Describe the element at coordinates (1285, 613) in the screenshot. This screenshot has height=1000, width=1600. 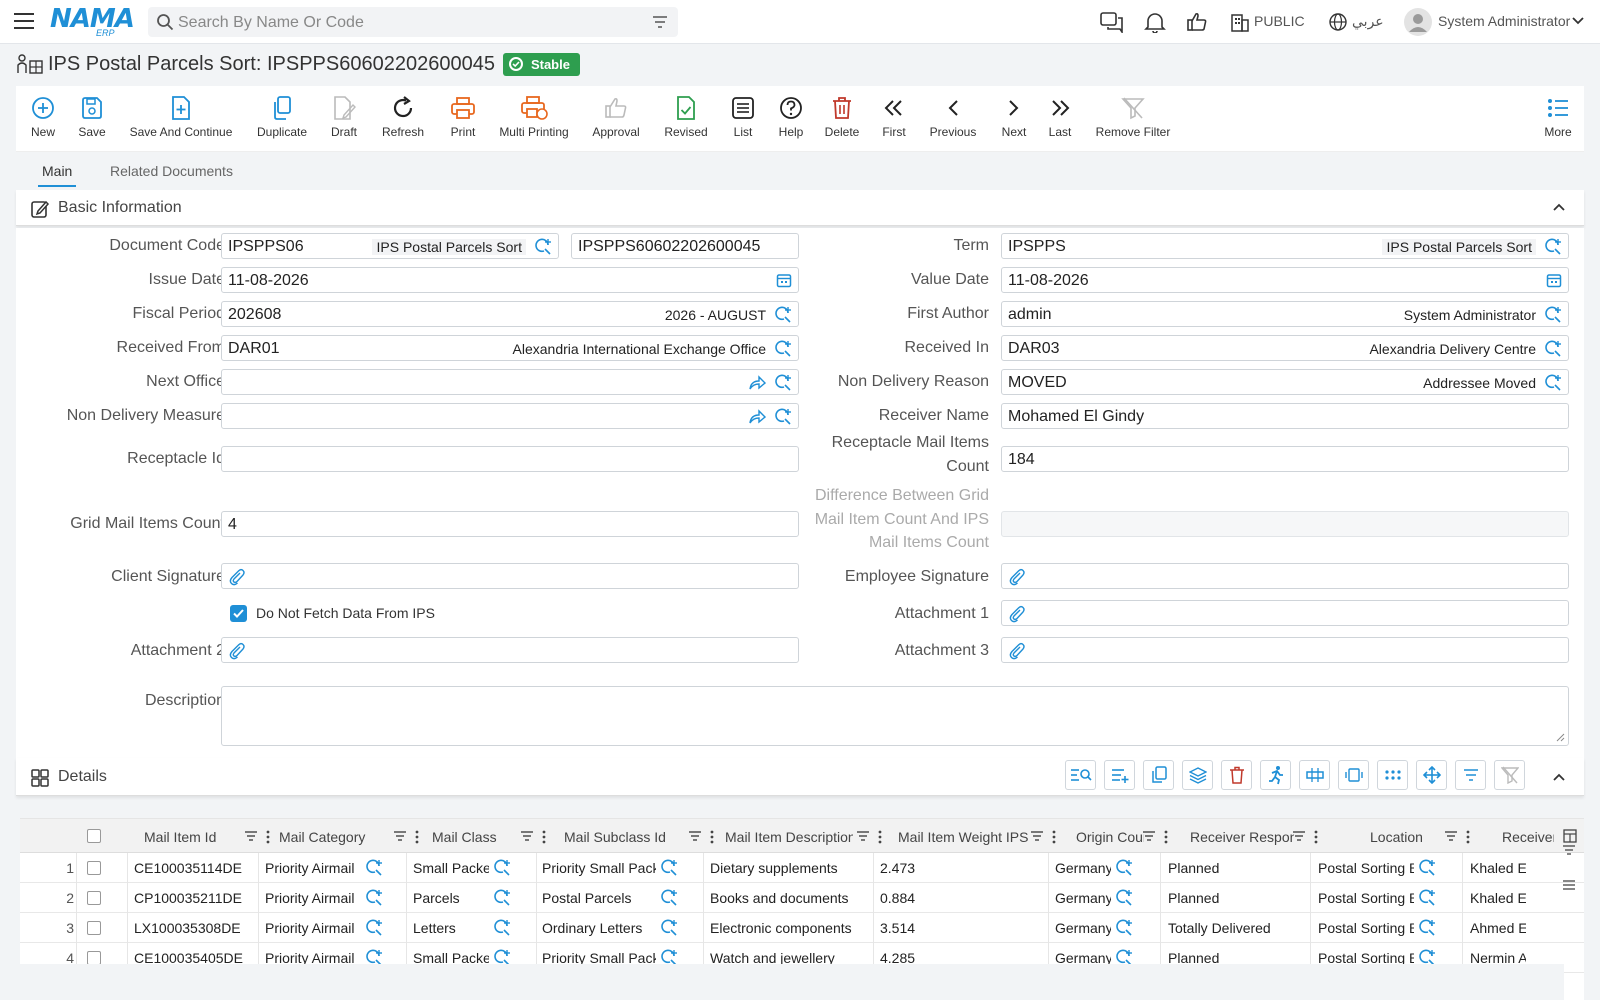
I see `attachment-1-field` at that location.